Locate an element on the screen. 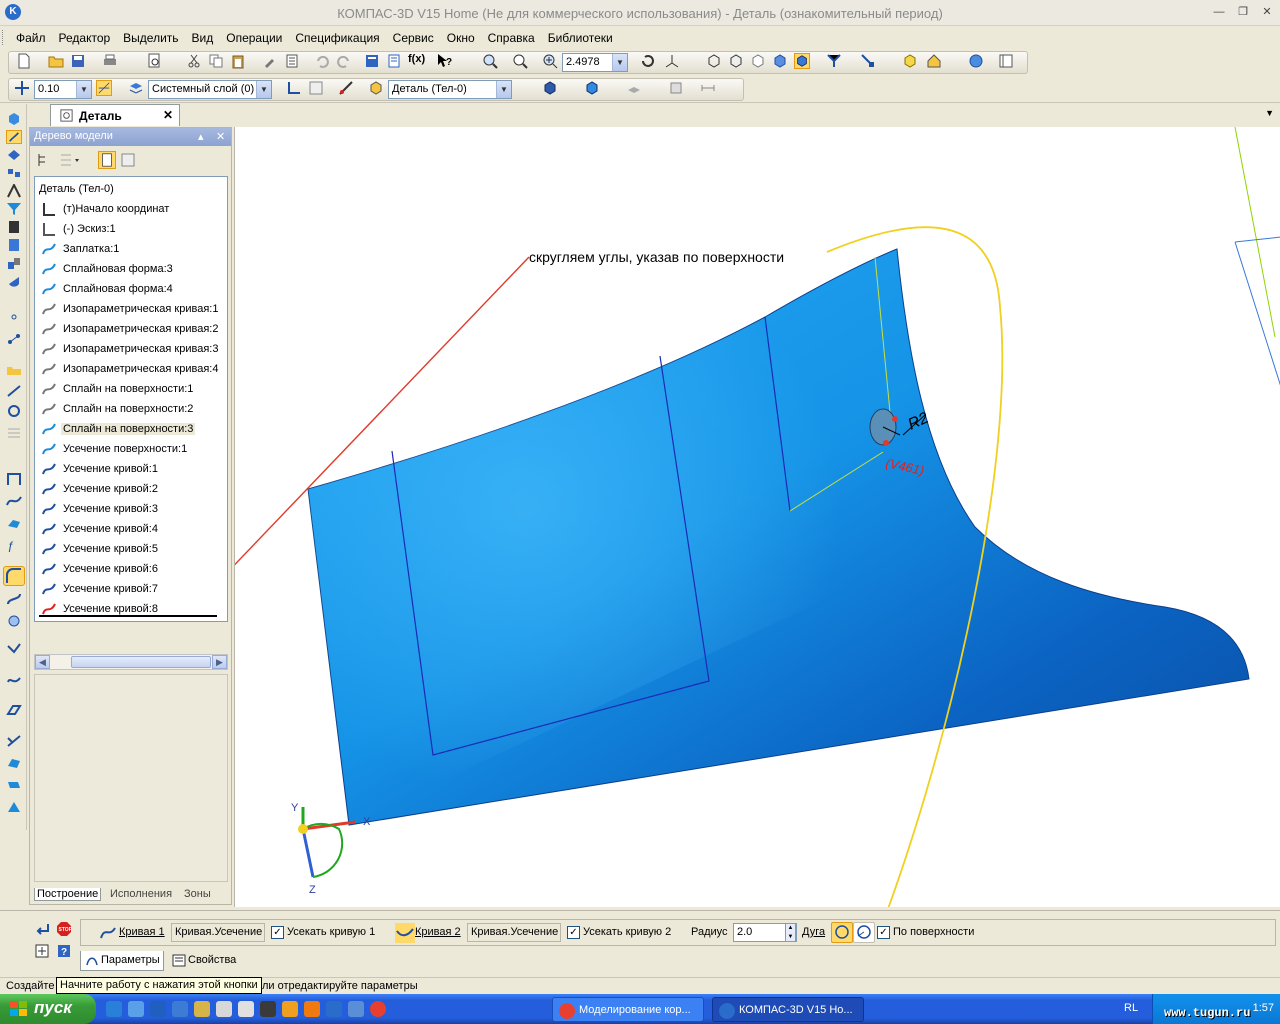  auto-create-icon is located at coordinates (42, 951).